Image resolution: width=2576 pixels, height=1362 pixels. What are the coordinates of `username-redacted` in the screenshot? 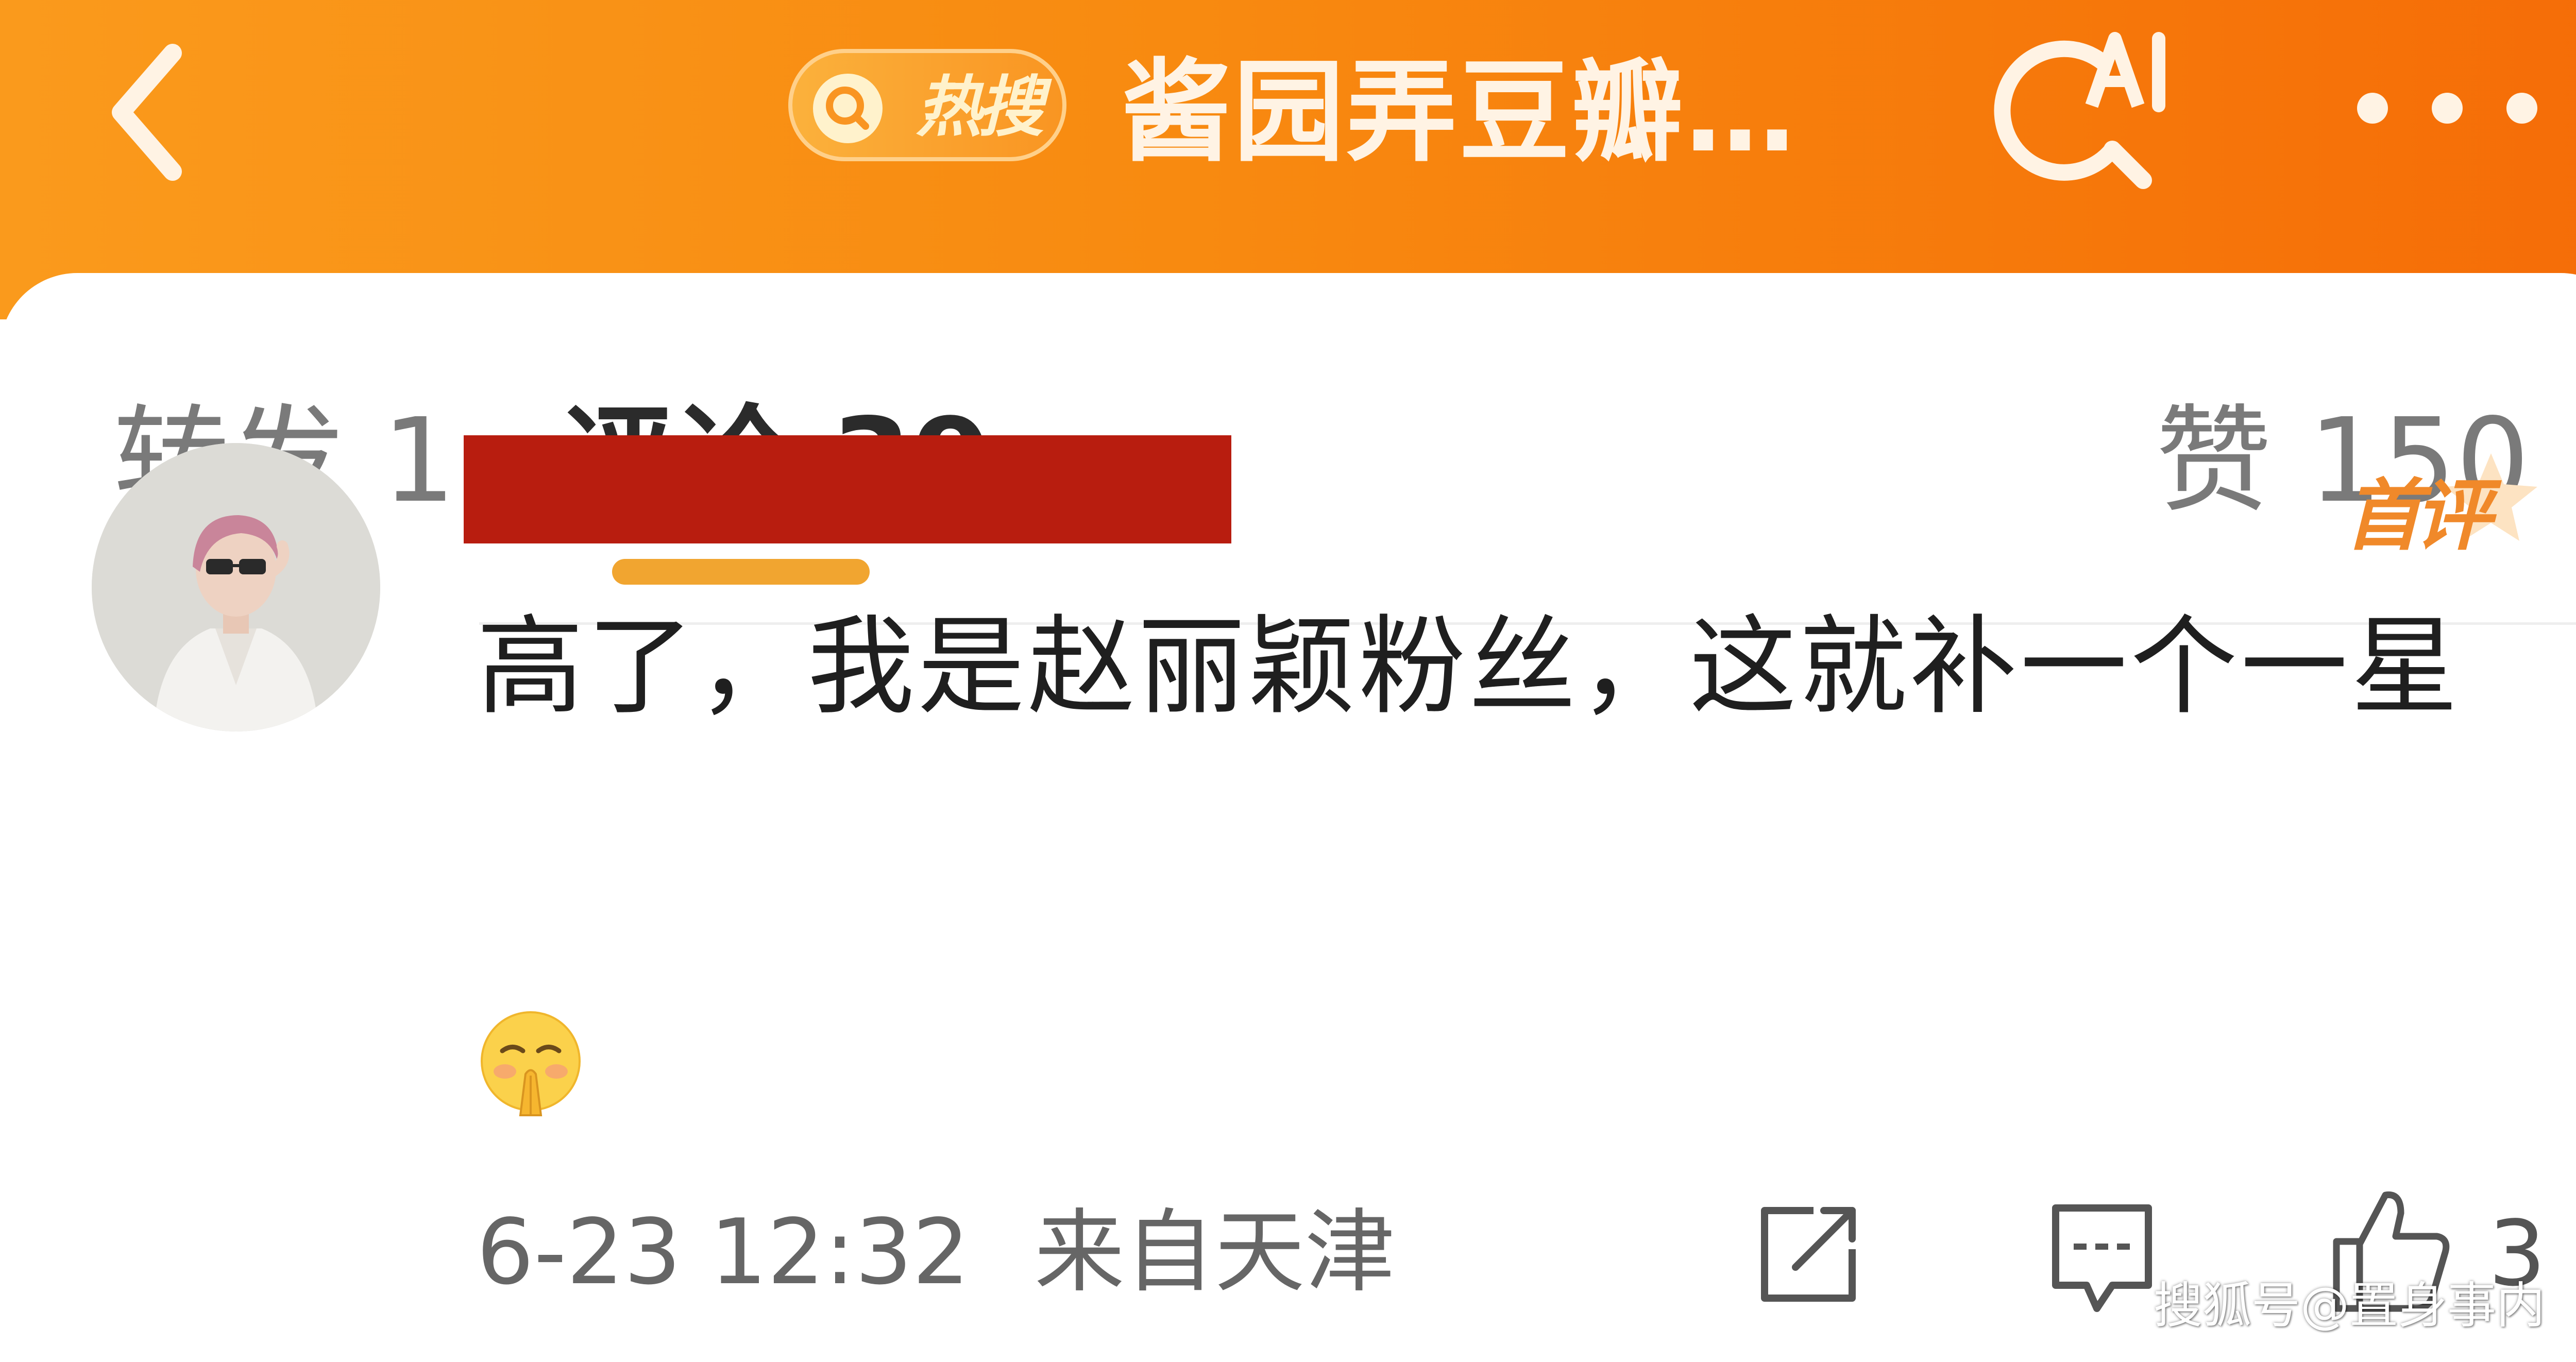 It's located at (847, 489).